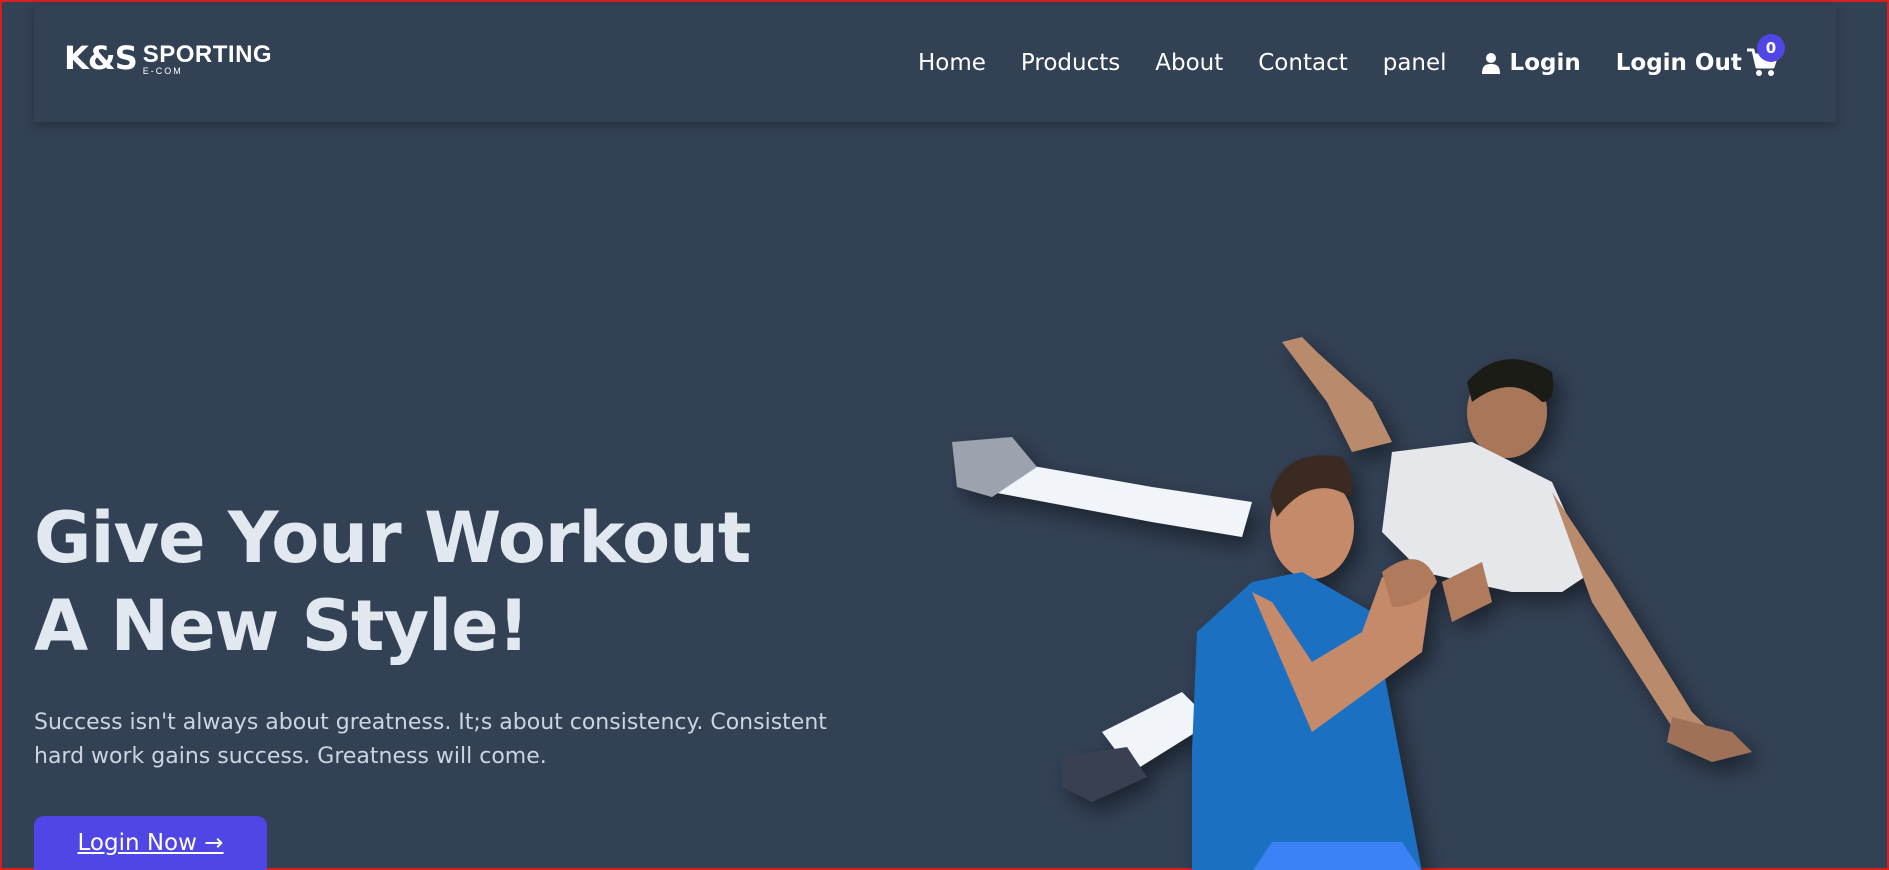  Describe the element at coordinates (101, 58) in the screenshot. I see `logo-monogram: K&S` at that location.